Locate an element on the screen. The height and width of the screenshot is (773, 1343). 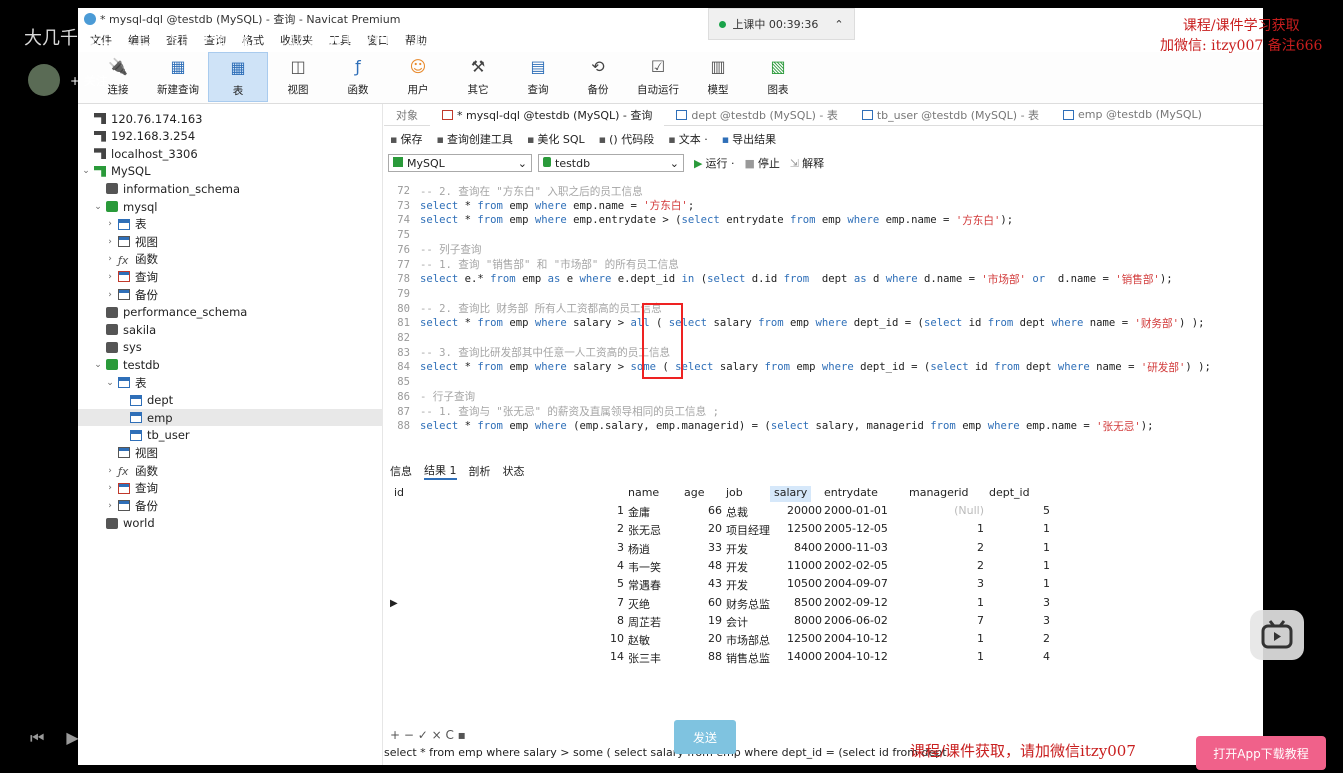
run-control-0: ▶ 运行 · is located at coordinates (714, 163).